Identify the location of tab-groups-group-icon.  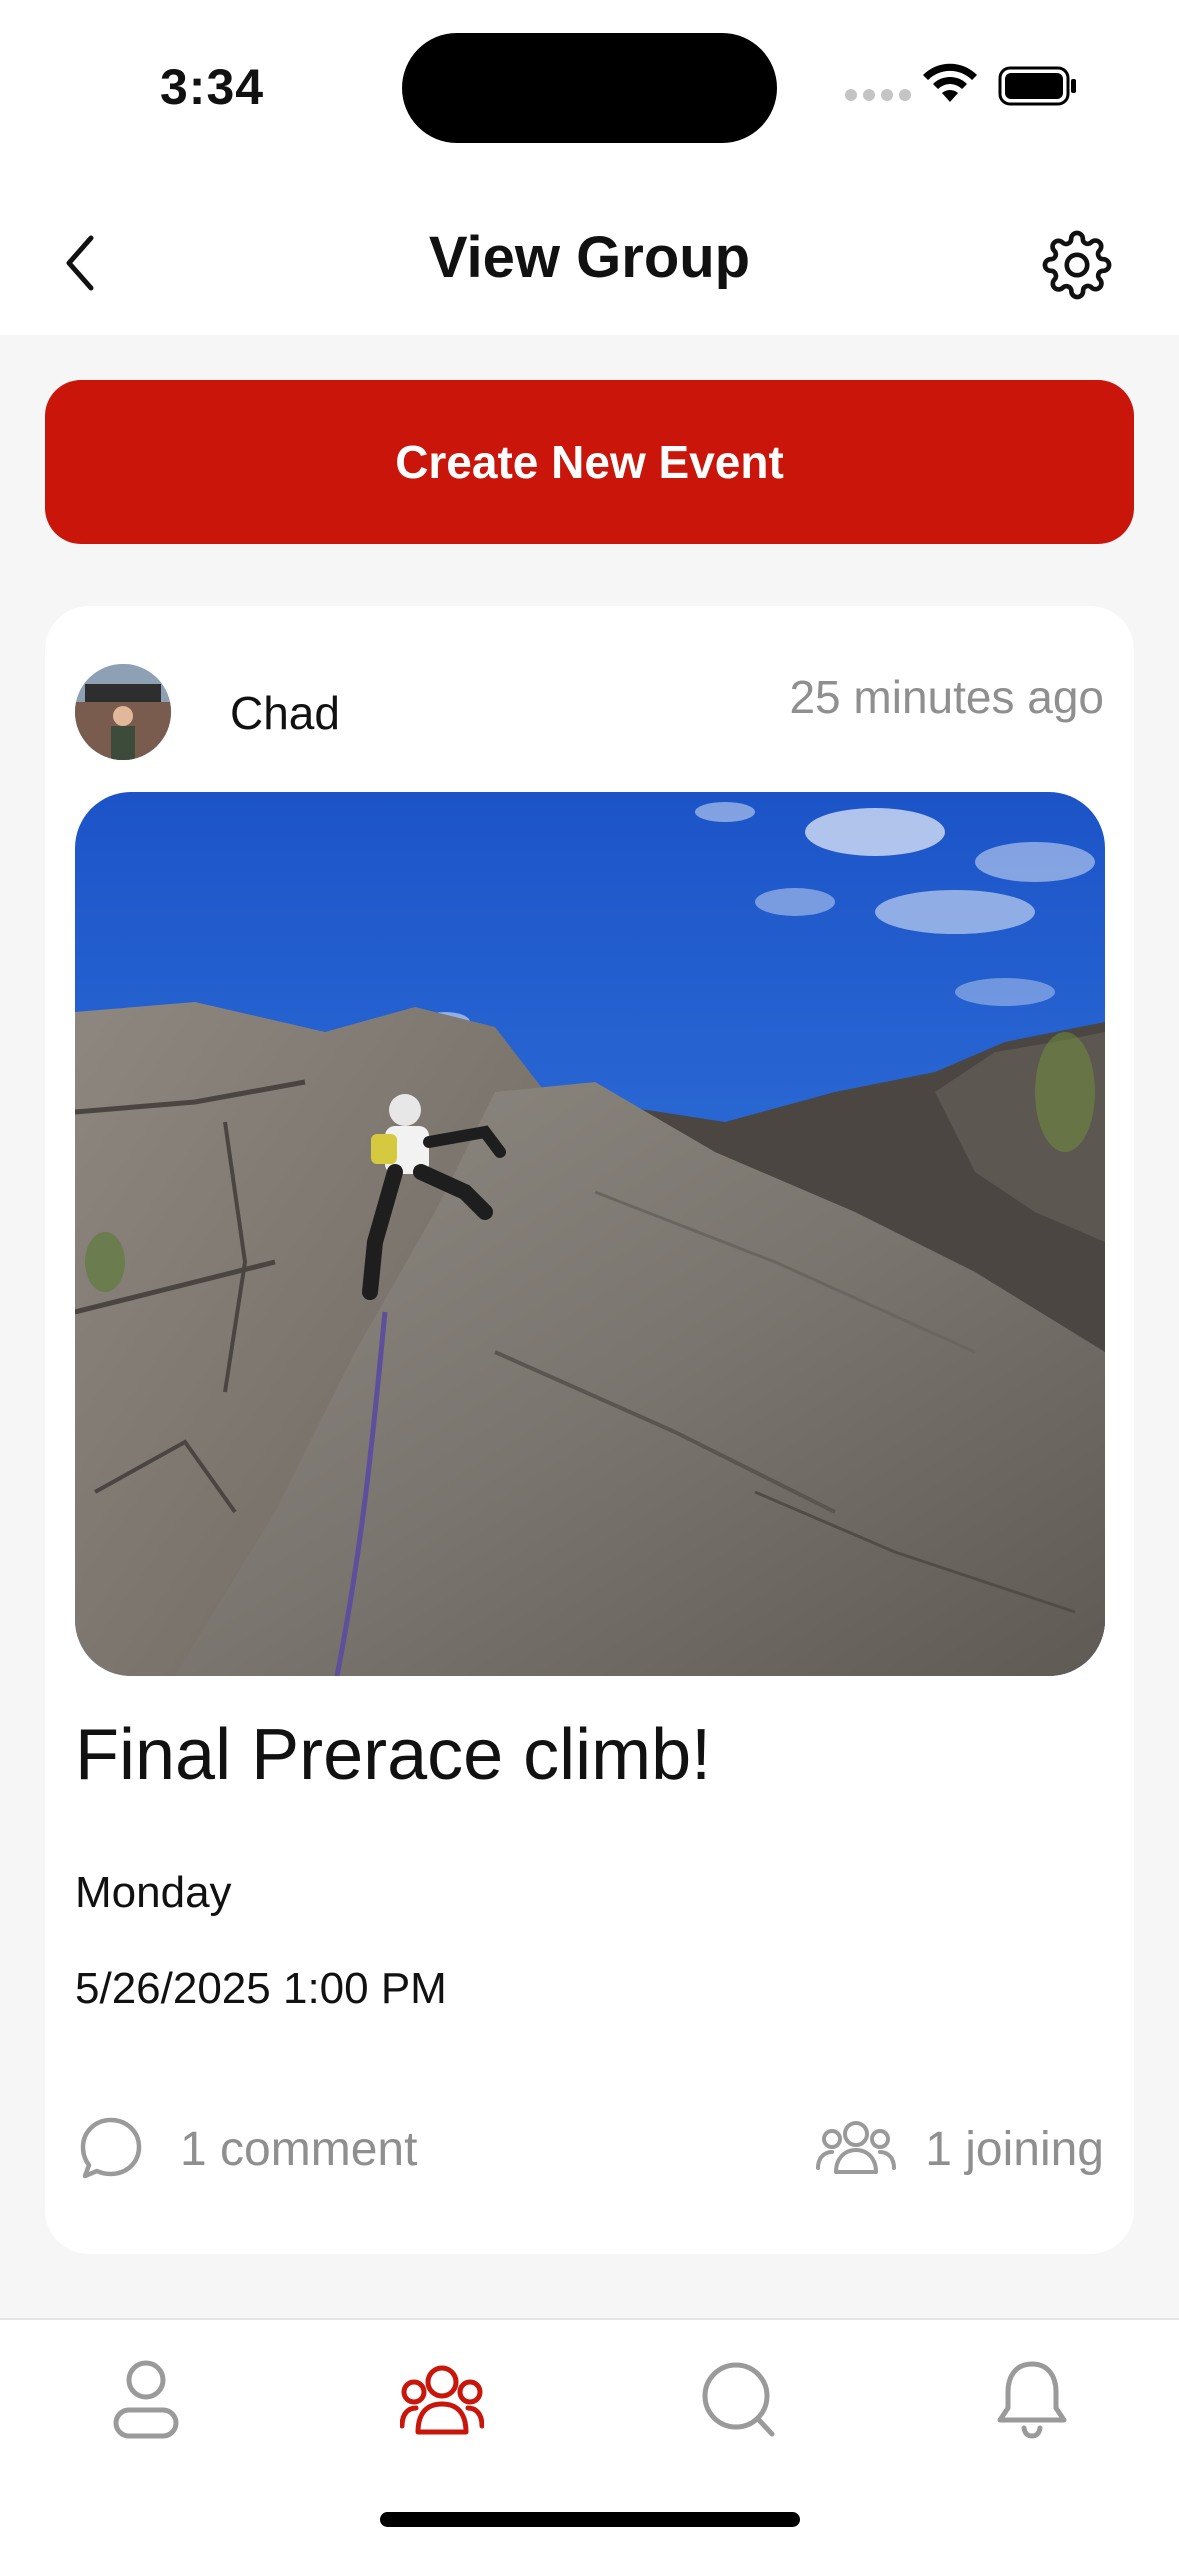
(442, 2399).